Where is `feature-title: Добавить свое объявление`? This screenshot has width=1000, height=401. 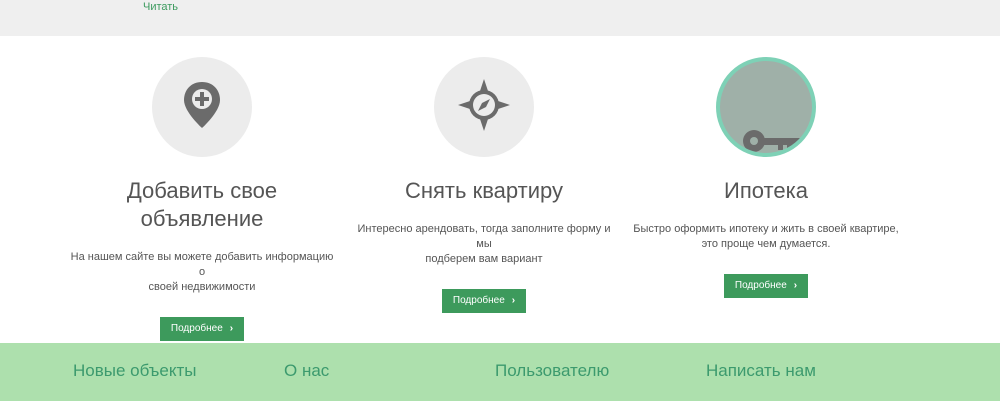 feature-title: Добавить свое объявление is located at coordinates (202, 204).